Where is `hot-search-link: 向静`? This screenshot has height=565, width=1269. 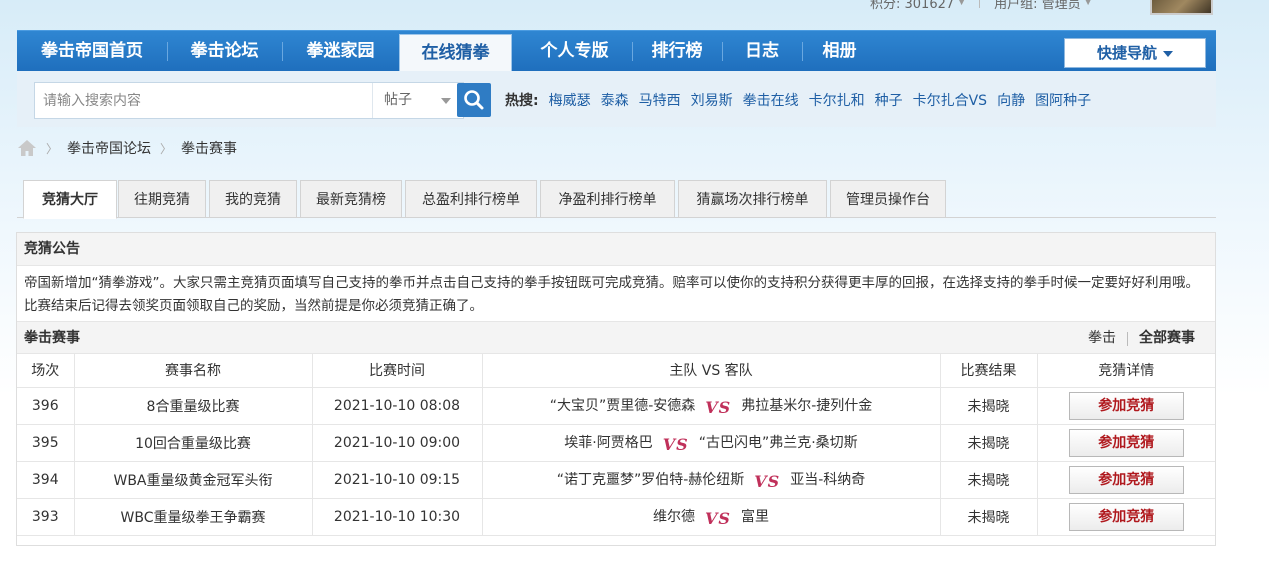 hot-search-link: 向静 is located at coordinates (1011, 100).